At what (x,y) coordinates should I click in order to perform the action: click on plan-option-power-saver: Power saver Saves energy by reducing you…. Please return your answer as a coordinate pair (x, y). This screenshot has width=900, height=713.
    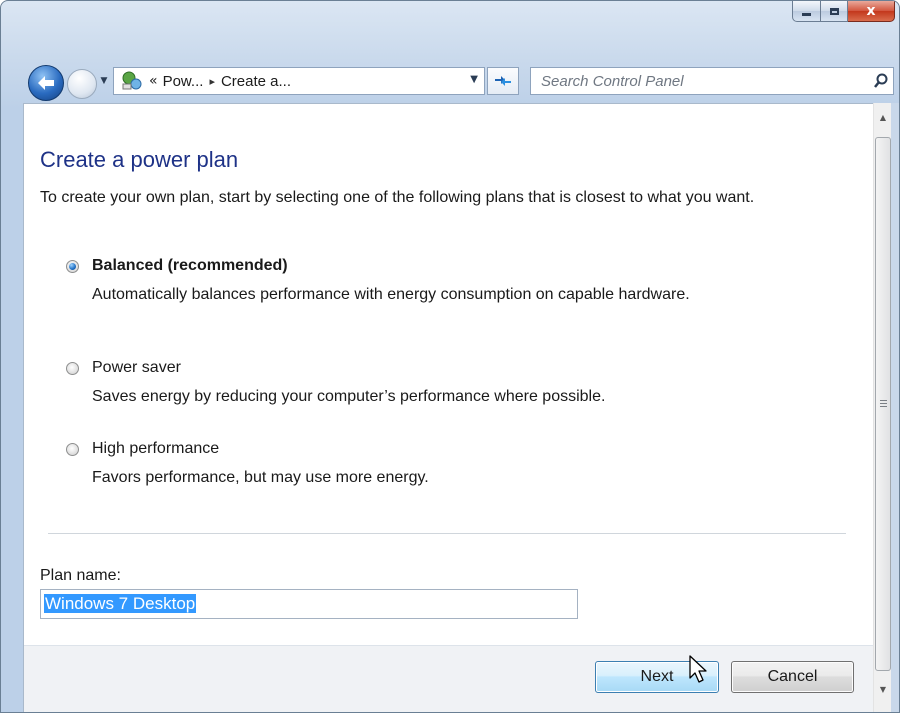
    Looking at the image, I should click on (446, 382).